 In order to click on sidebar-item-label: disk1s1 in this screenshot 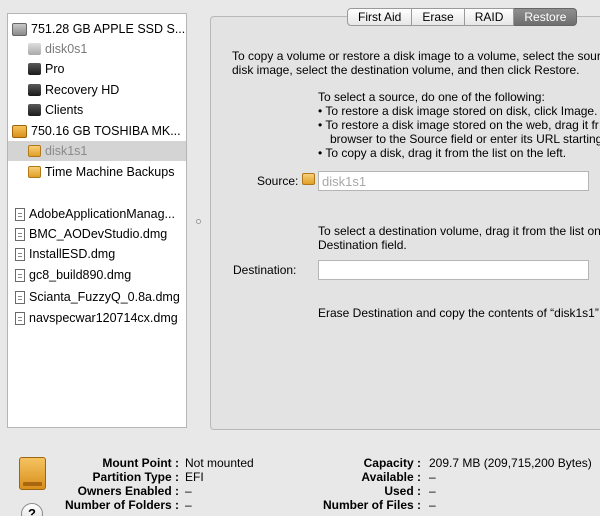, I will do `click(66, 151)`.